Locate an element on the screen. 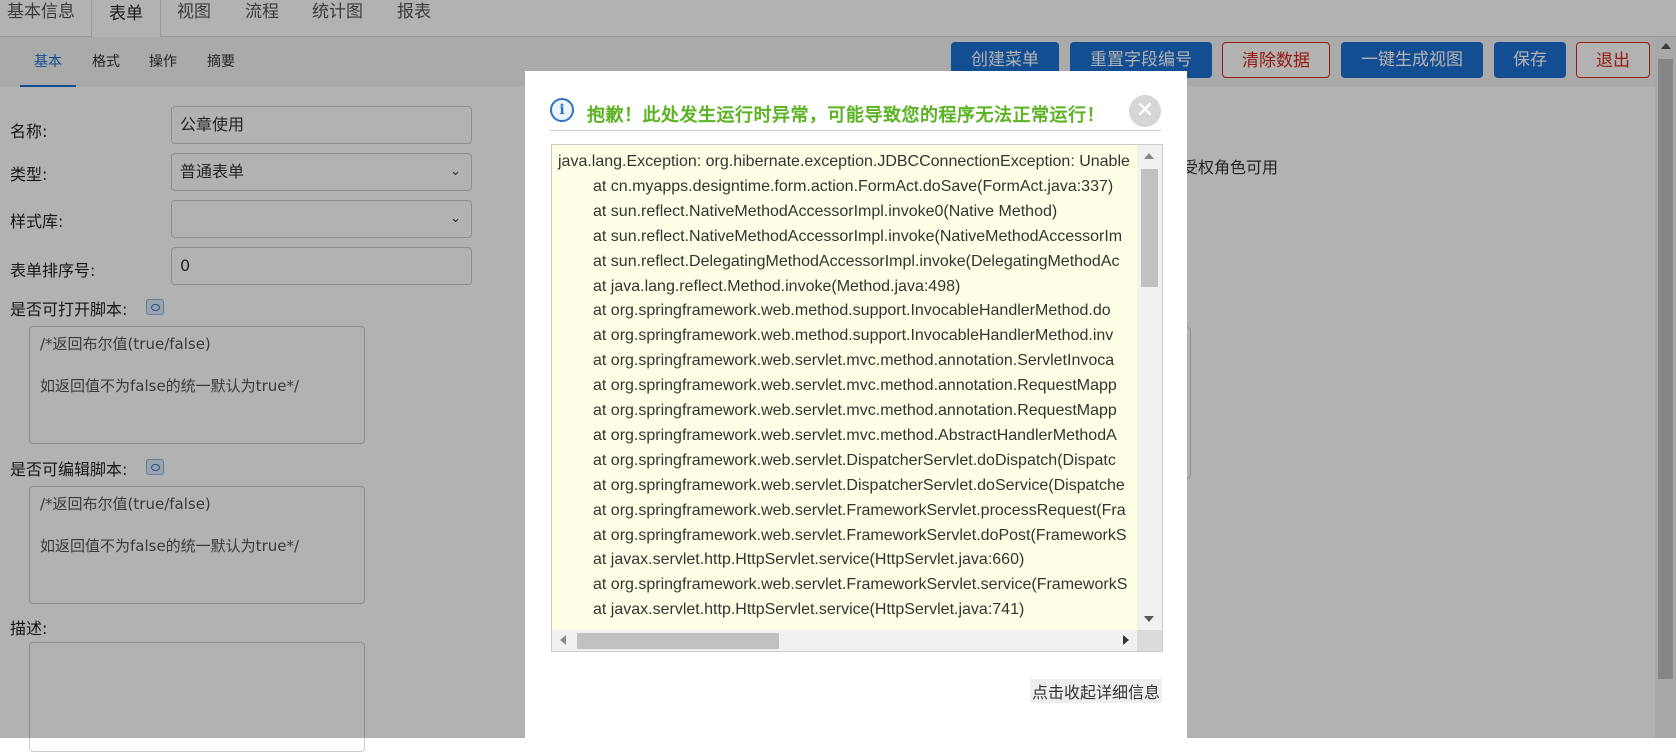 The image size is (1676, 752). vertical-scrollbar is located at coordinates (1149, 387).